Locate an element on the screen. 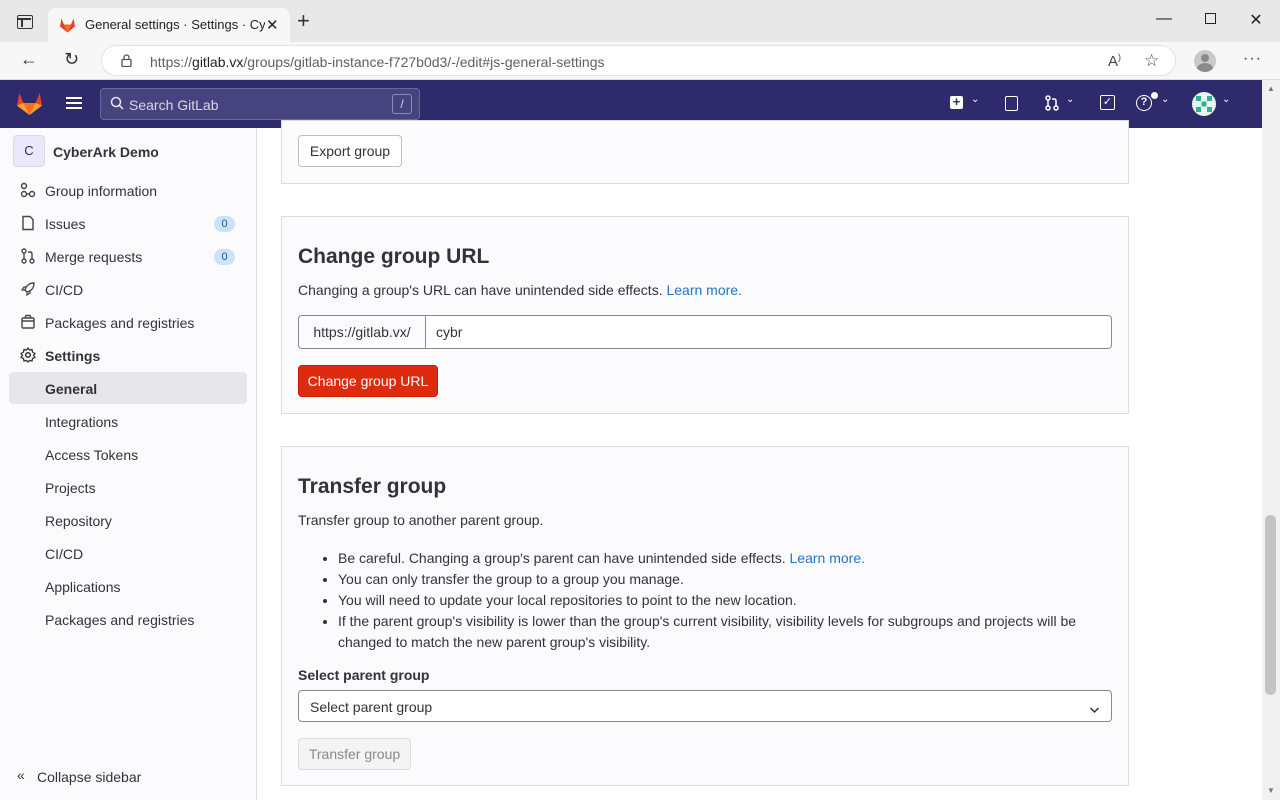  sidebar-item-ci-cd: CI/CD is located at coordinates (128, 289).